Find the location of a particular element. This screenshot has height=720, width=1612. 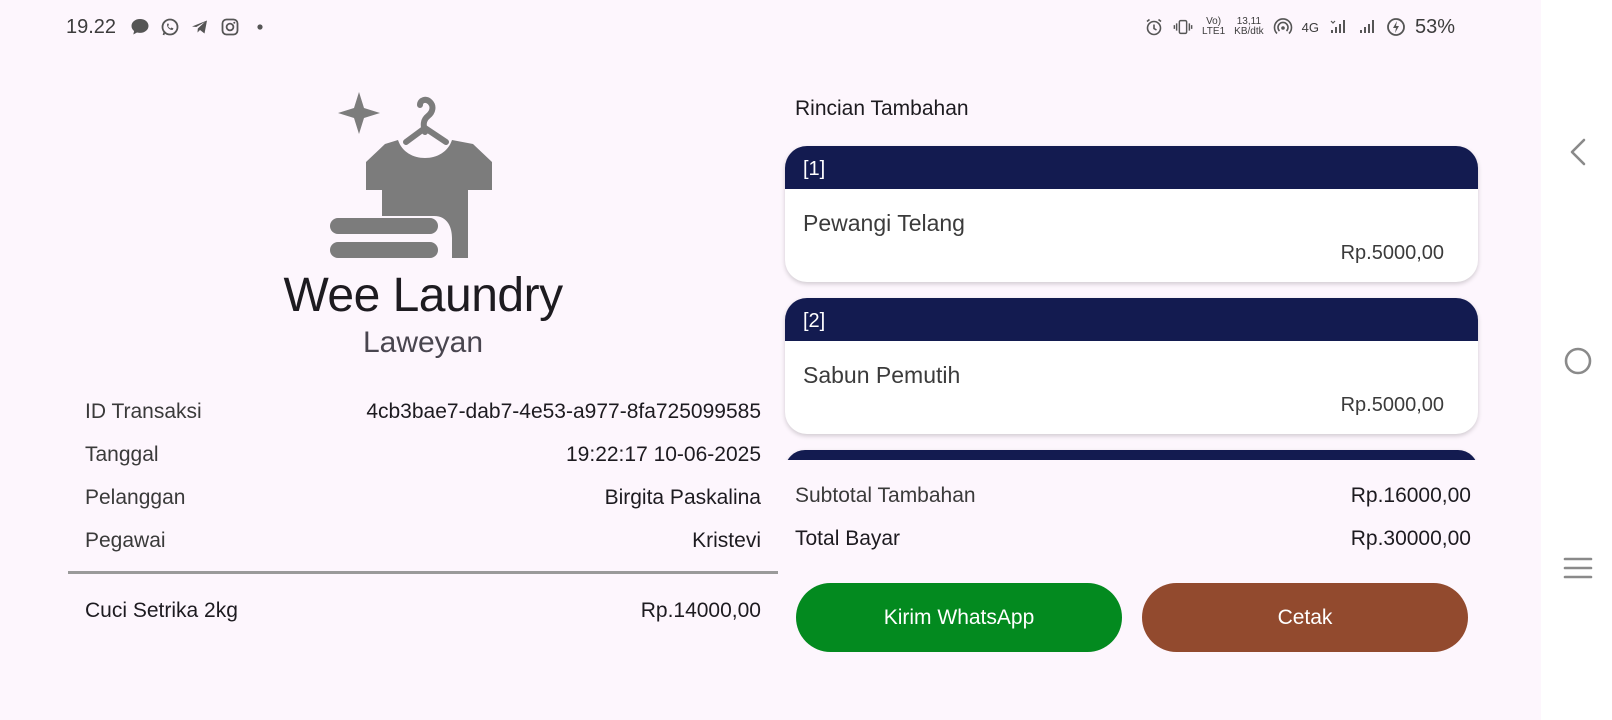

print-button: Cetak is located at coordinates (1305, 617).